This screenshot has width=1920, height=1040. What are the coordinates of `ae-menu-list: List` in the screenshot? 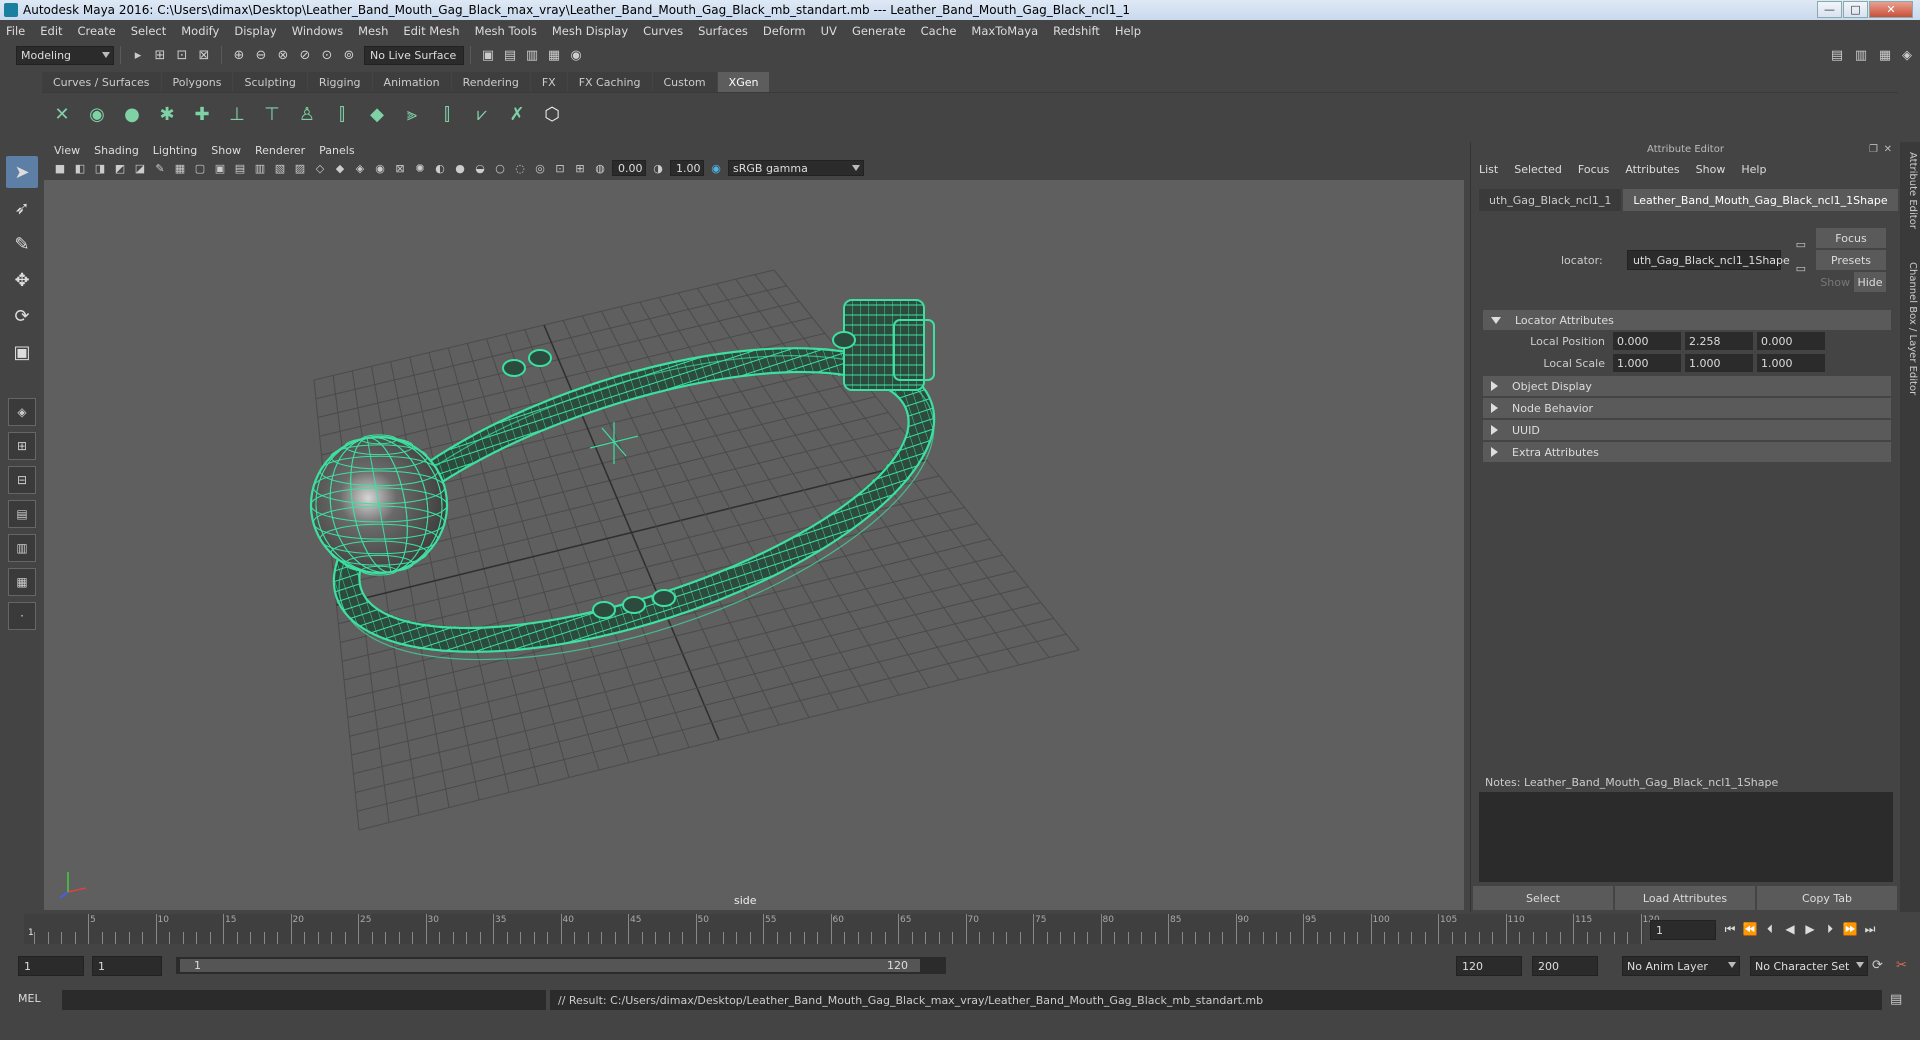 It's located at (1488, 169).